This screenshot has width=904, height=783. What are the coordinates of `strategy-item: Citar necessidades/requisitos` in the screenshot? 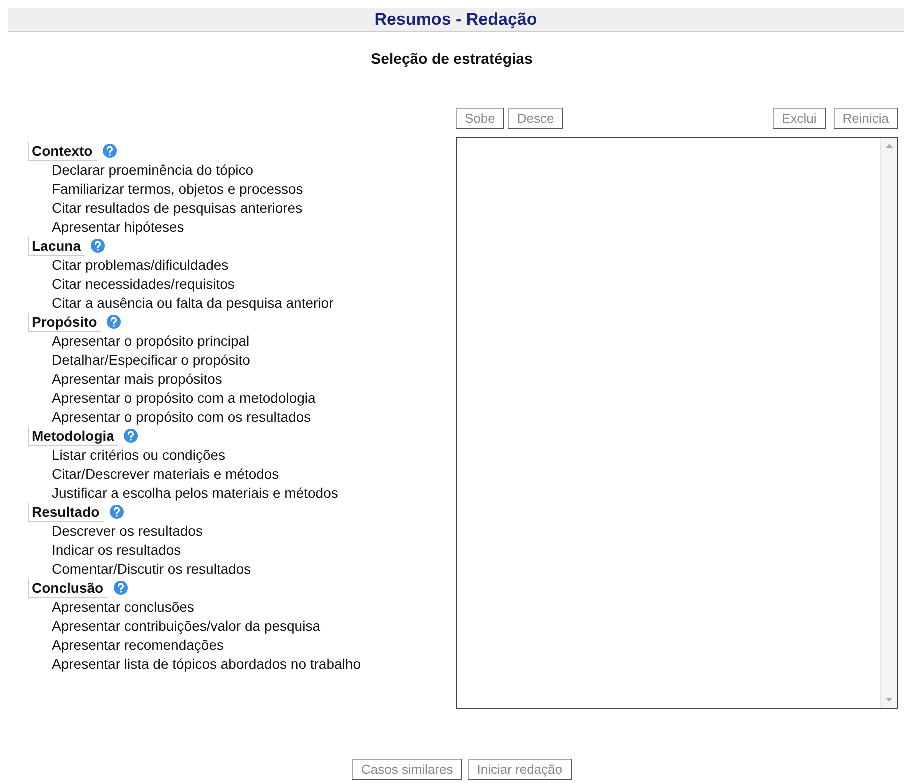 It's located at (242, 284).